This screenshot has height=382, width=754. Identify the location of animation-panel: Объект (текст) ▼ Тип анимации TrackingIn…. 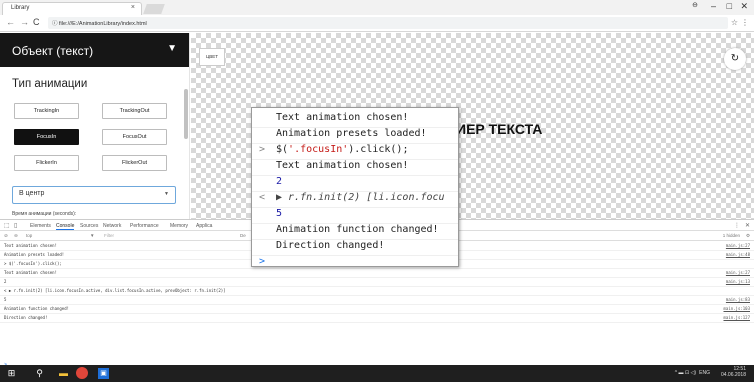
(95, 126).